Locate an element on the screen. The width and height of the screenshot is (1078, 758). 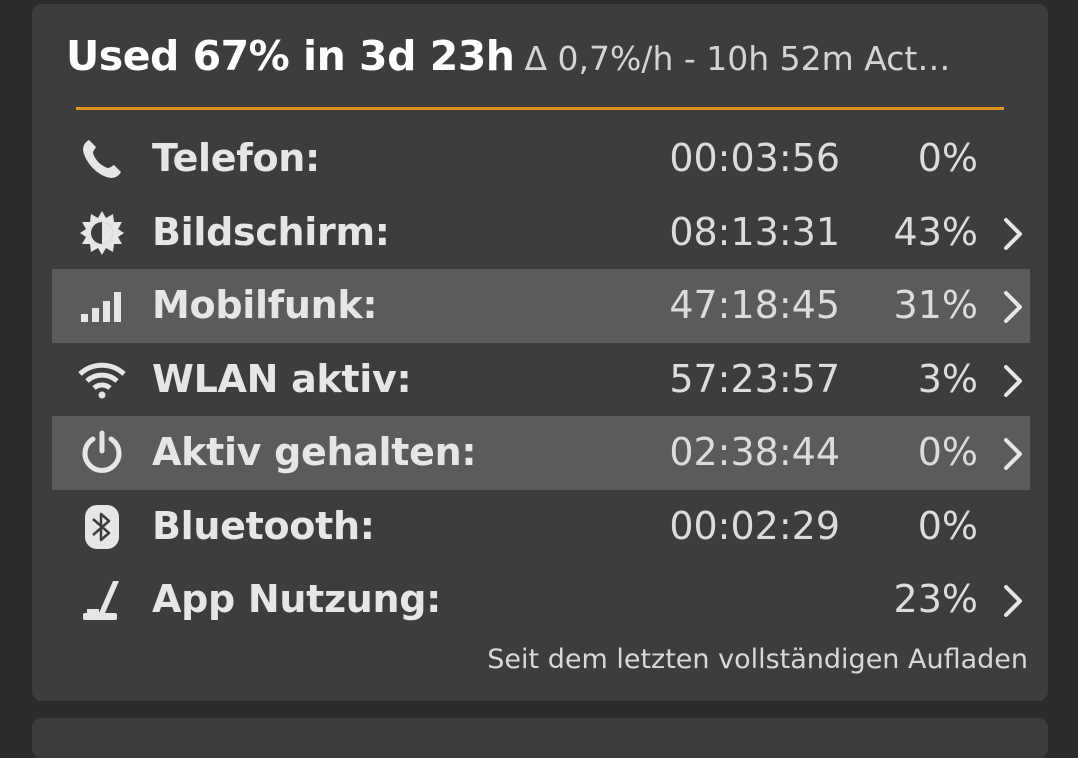
usage-row-label: Mobilfunk: is located at coordinates (265, 305).